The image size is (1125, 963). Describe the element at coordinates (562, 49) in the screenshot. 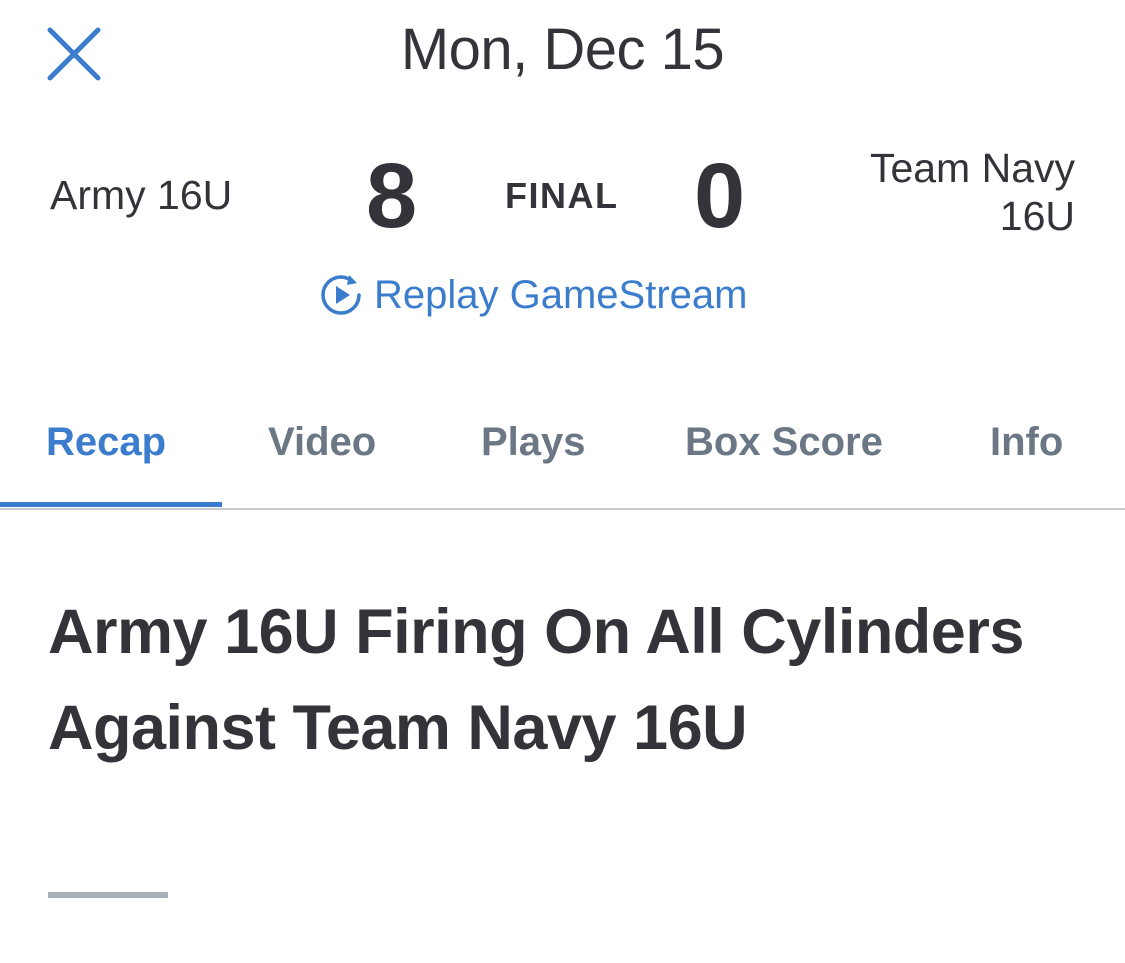

I see `game-date-title: Mon, Dec 15` at that location.